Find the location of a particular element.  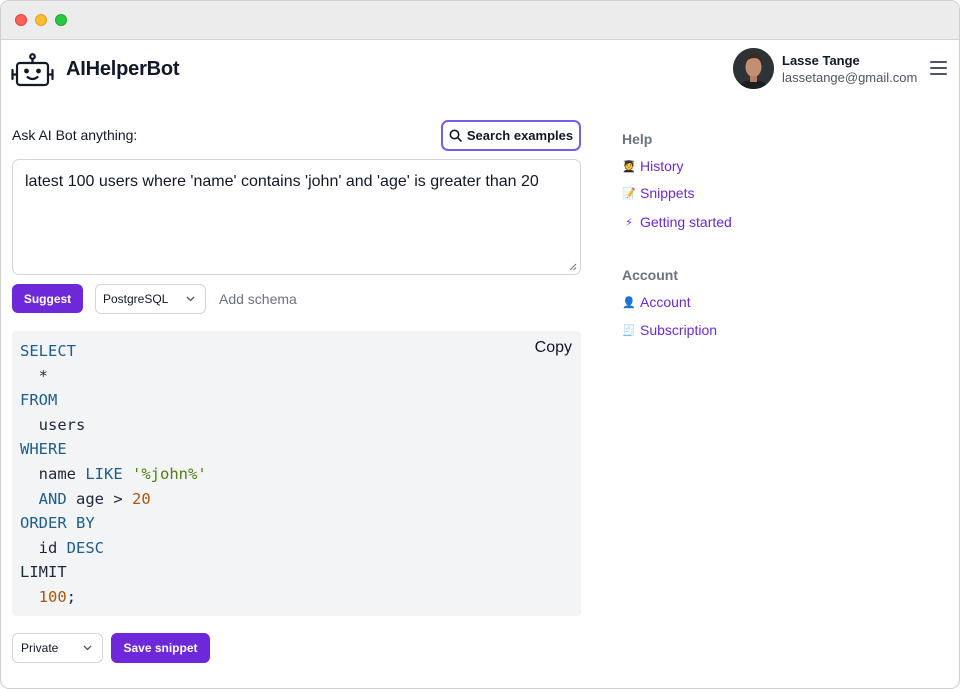

code-token: * is located at coordinates (34, 375).